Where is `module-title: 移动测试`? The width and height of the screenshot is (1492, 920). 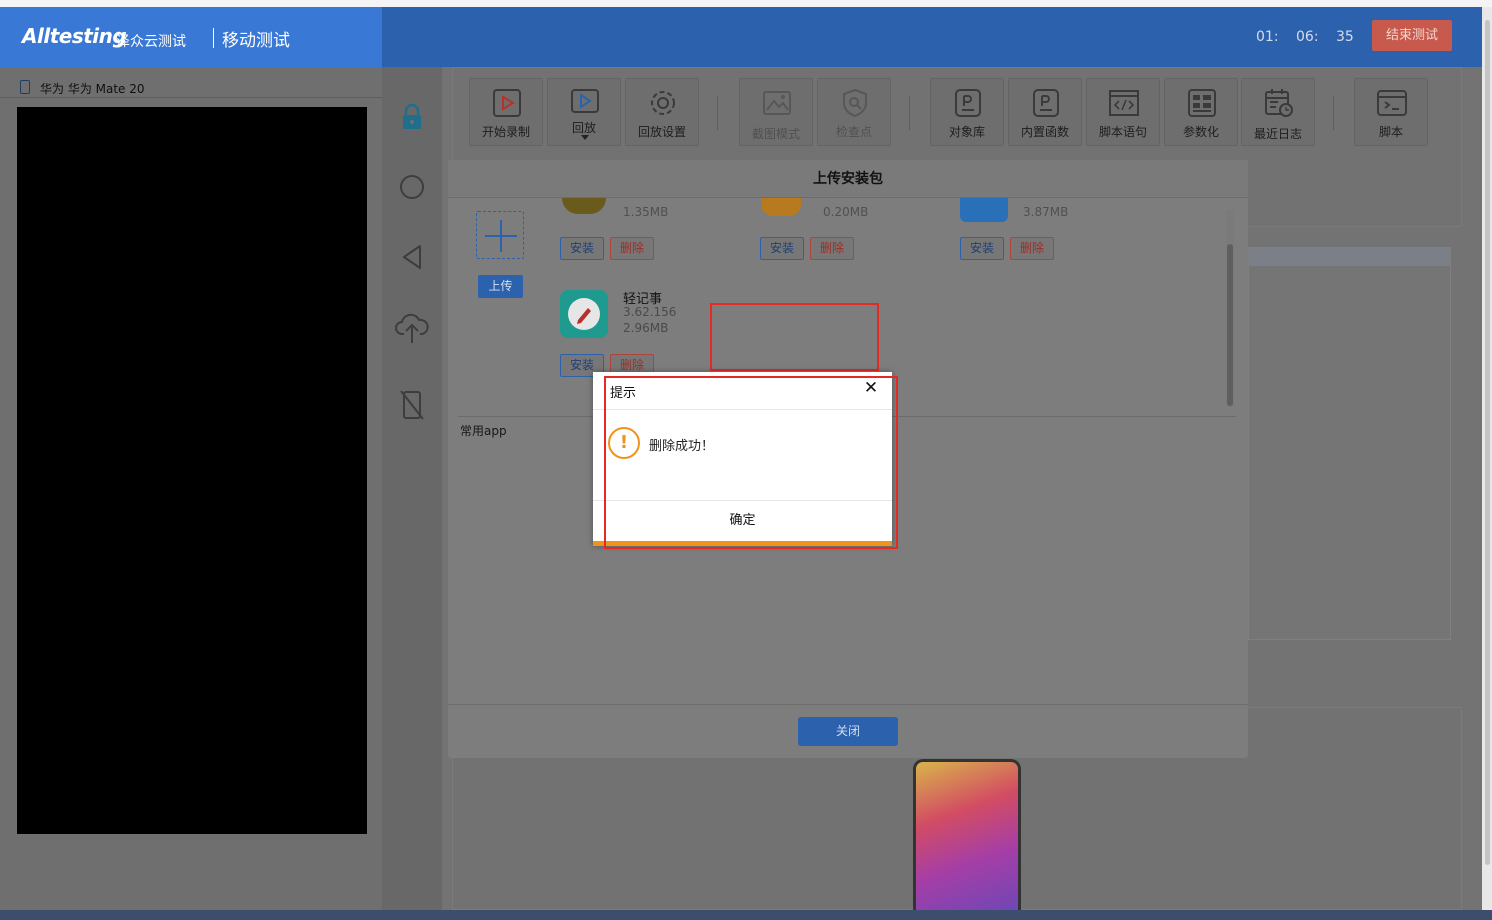 module-title: 移动测试 is located at coordinates (256, 41).